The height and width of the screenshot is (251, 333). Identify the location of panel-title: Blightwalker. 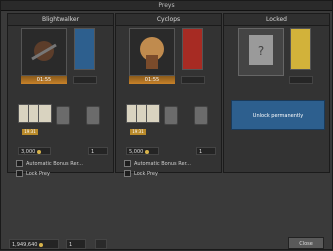
(60, 20).